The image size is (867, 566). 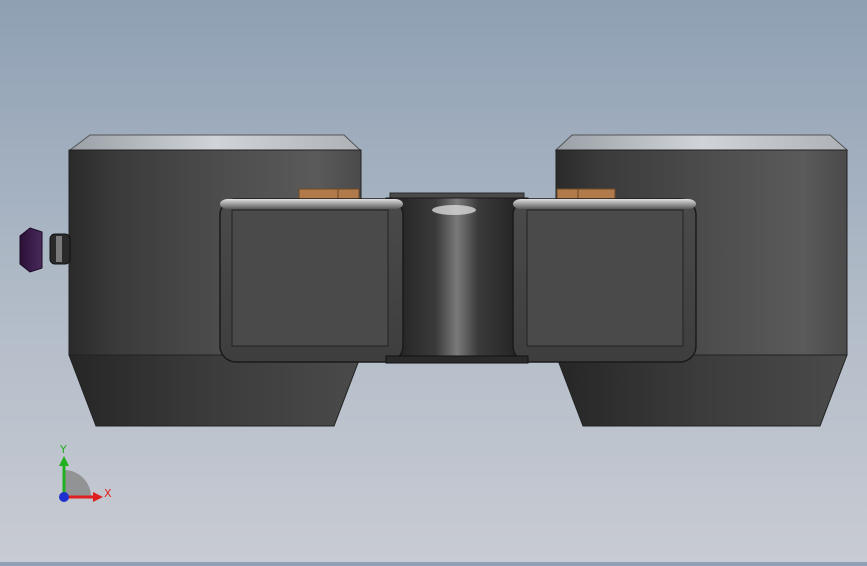 What do you see at coordinates (329, 194) in the screenshot?
I see `accent-plate-left` at bounding box center [329, 194].